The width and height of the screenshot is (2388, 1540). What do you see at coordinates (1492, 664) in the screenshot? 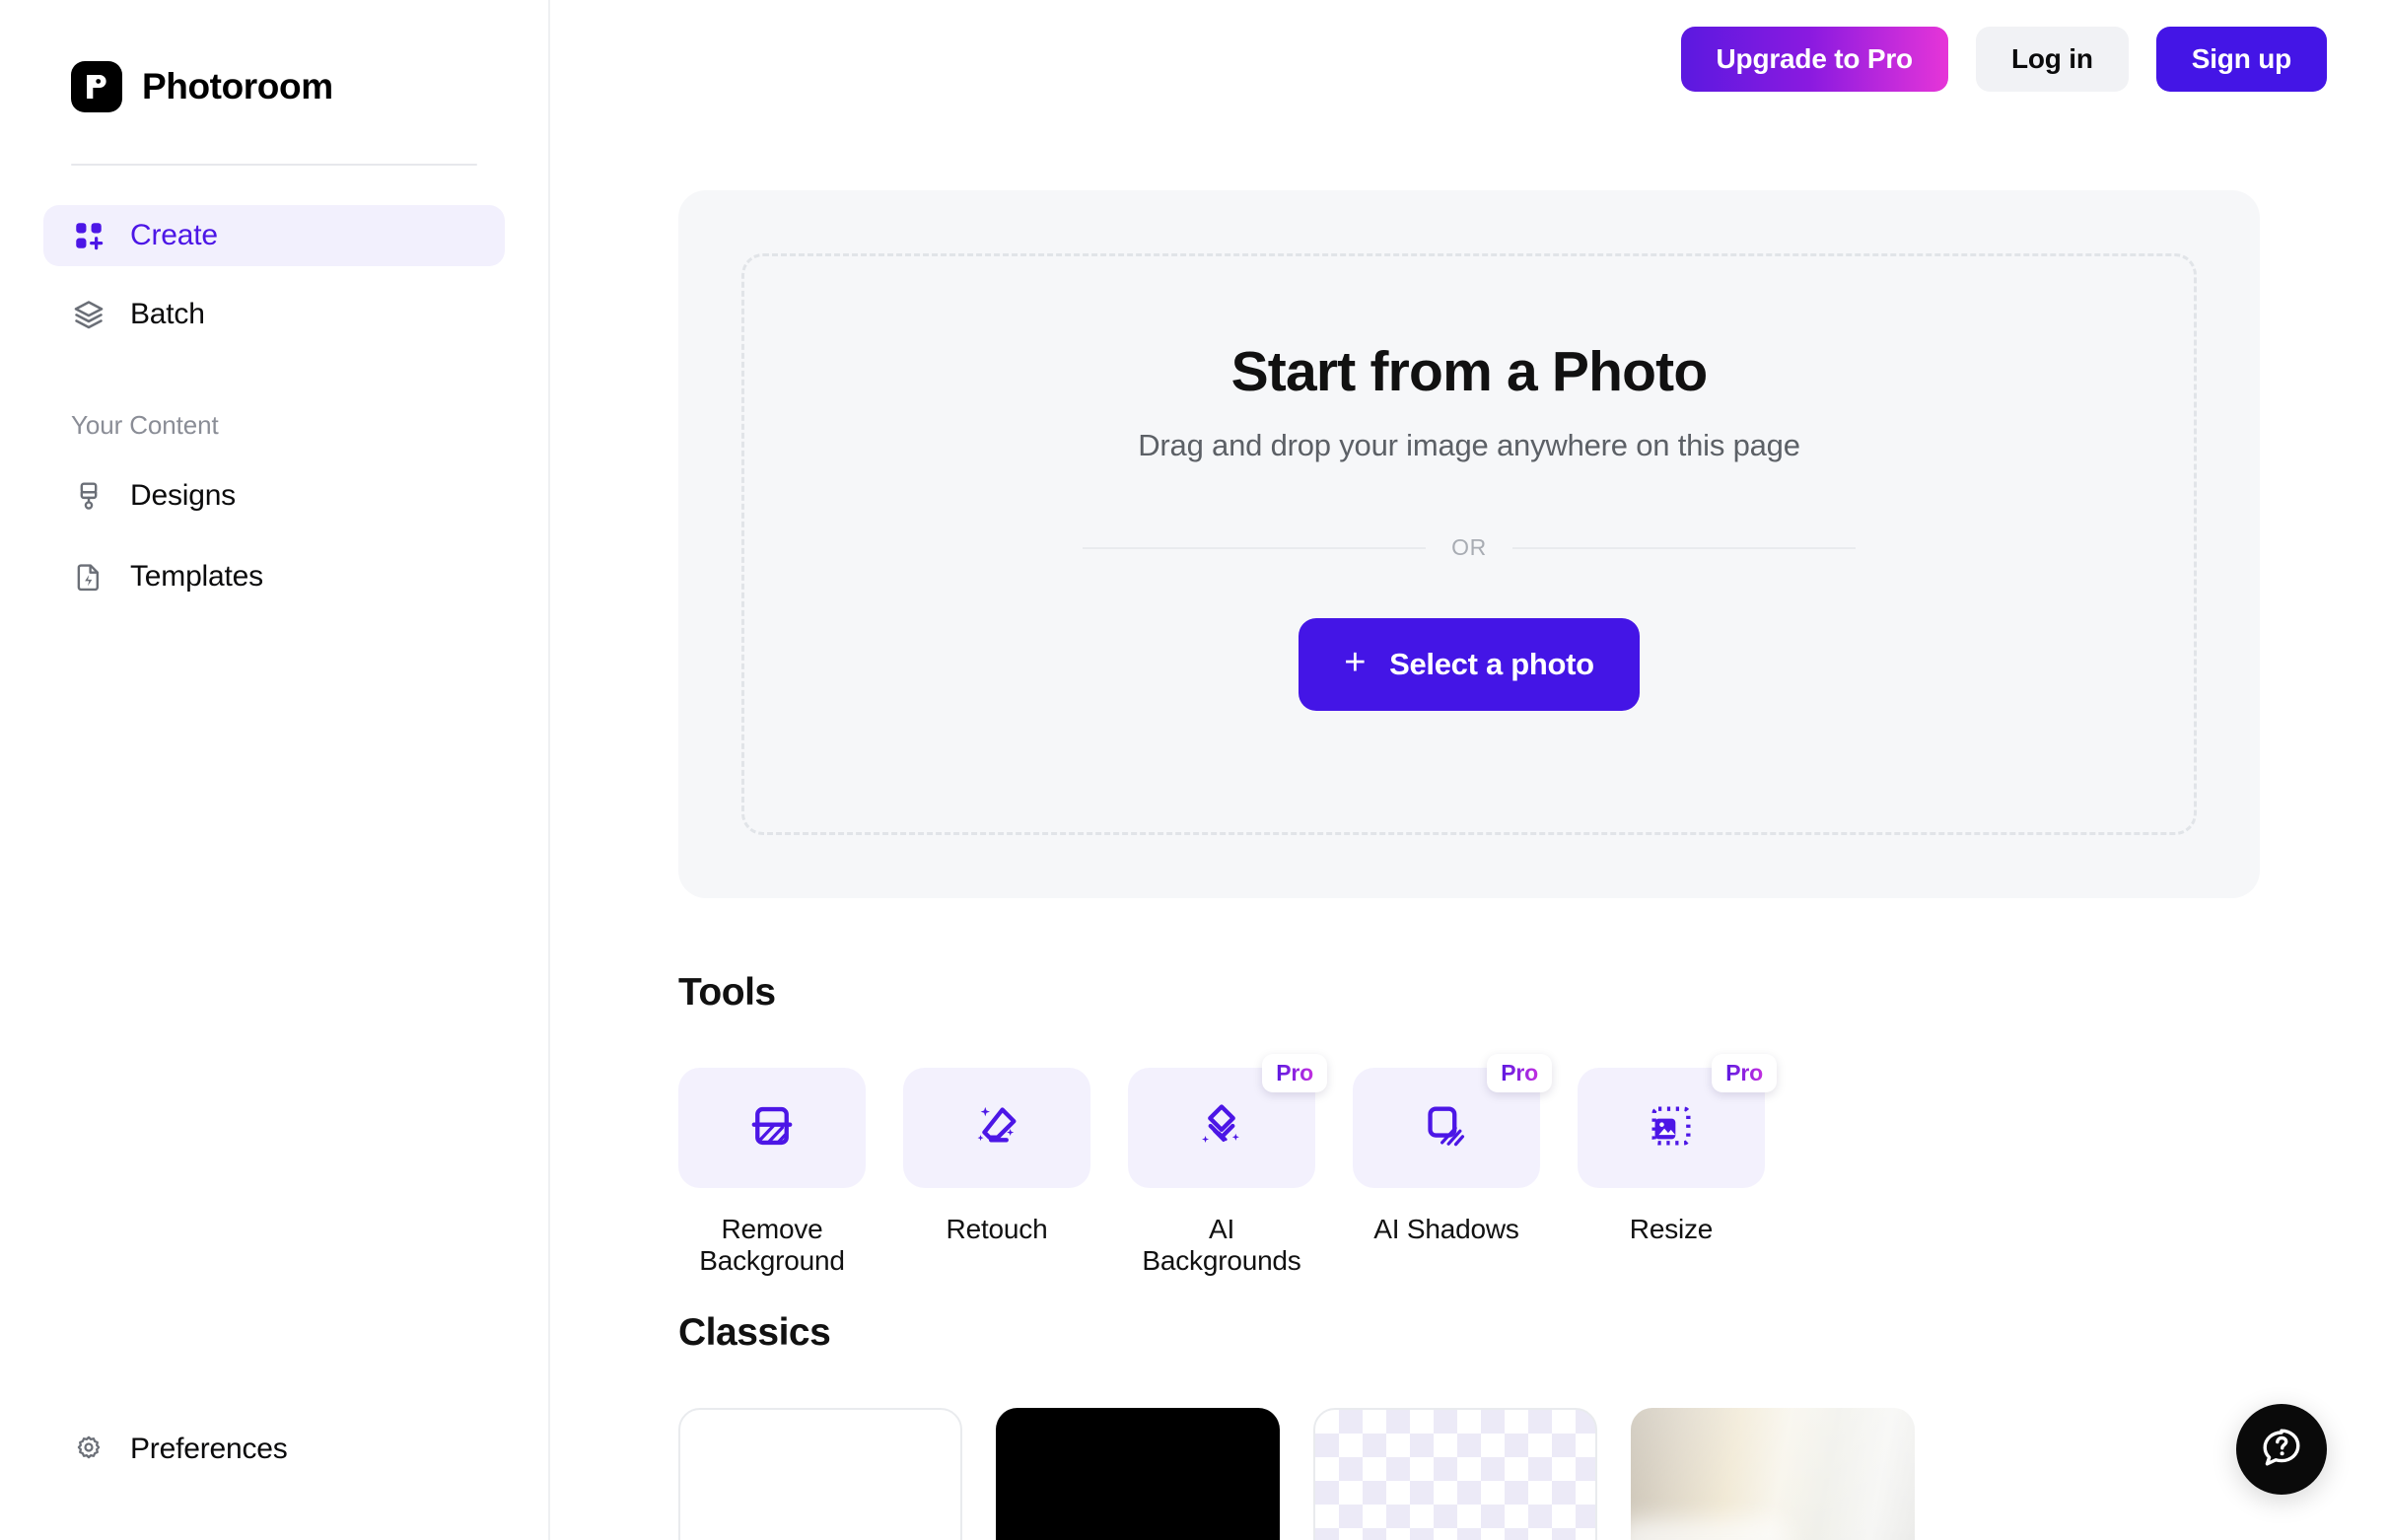
I see `select-a-photo-label: Select a photo` at bounding box center [1492, 664].